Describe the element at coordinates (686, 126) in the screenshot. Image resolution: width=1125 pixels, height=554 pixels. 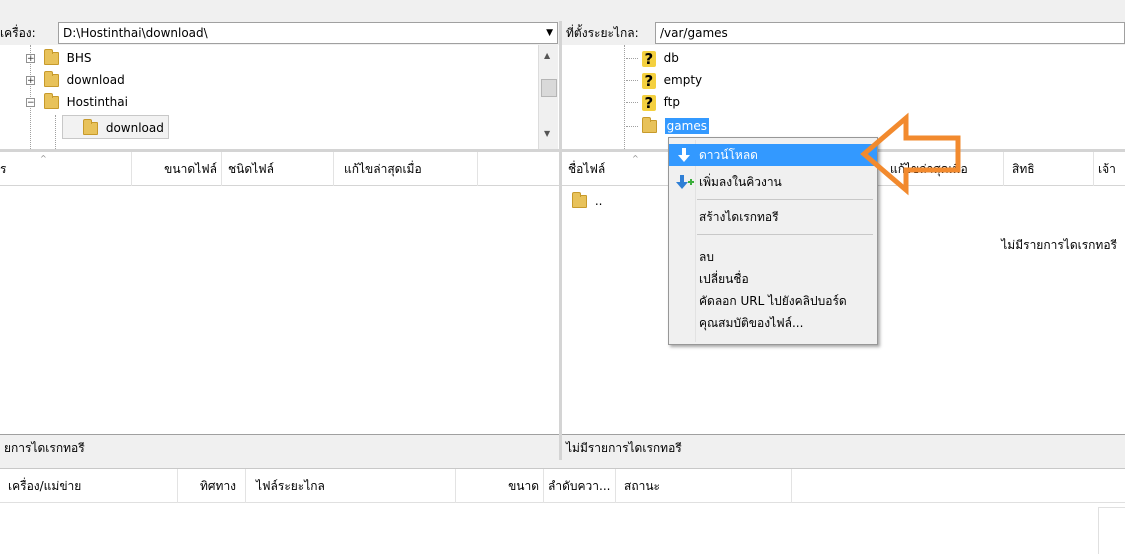
I see `tree-item-label: games` at that location.